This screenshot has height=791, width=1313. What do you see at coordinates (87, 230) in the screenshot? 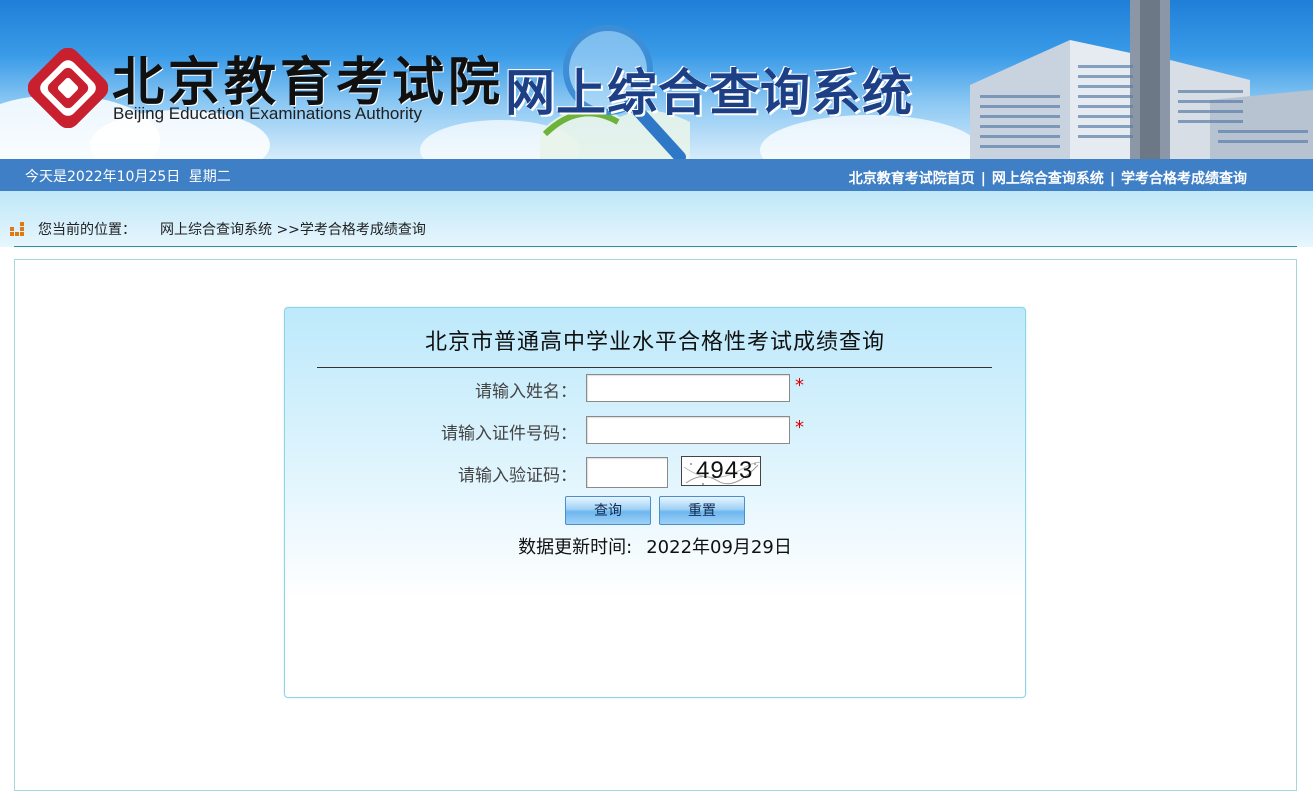
I see `breadcrumb-label: 您当前的位置：` at bounding box center [87, 230].